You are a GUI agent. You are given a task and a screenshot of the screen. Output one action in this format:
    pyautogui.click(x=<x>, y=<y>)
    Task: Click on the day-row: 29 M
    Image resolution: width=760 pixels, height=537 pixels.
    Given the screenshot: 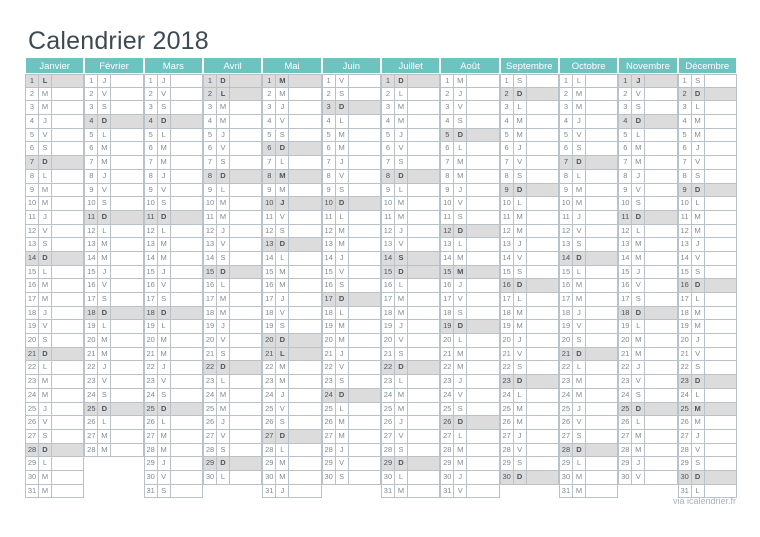 What is the action you would take?
    pyautogui.click(x=470, y=464)
    